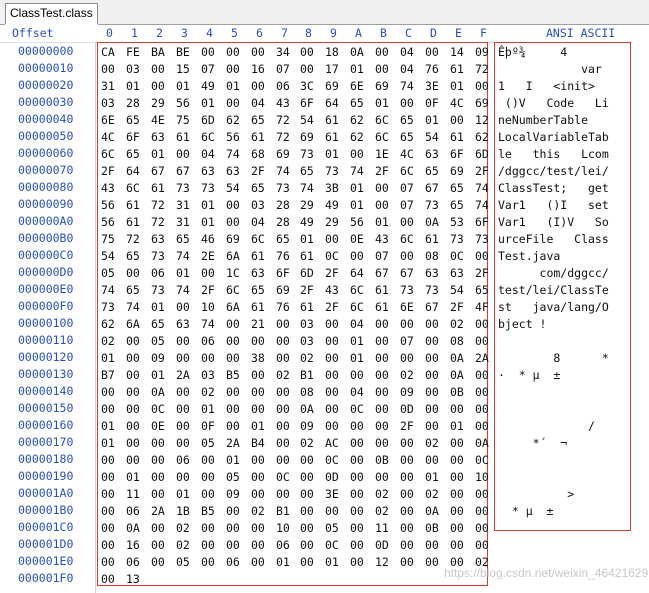 Image resolution: width=649 pixels, height=593 pixels. What do you see at coordinates (283, 86) in the screenshot?
I see `hex-byte: 06` at bounding box center [283, 86].